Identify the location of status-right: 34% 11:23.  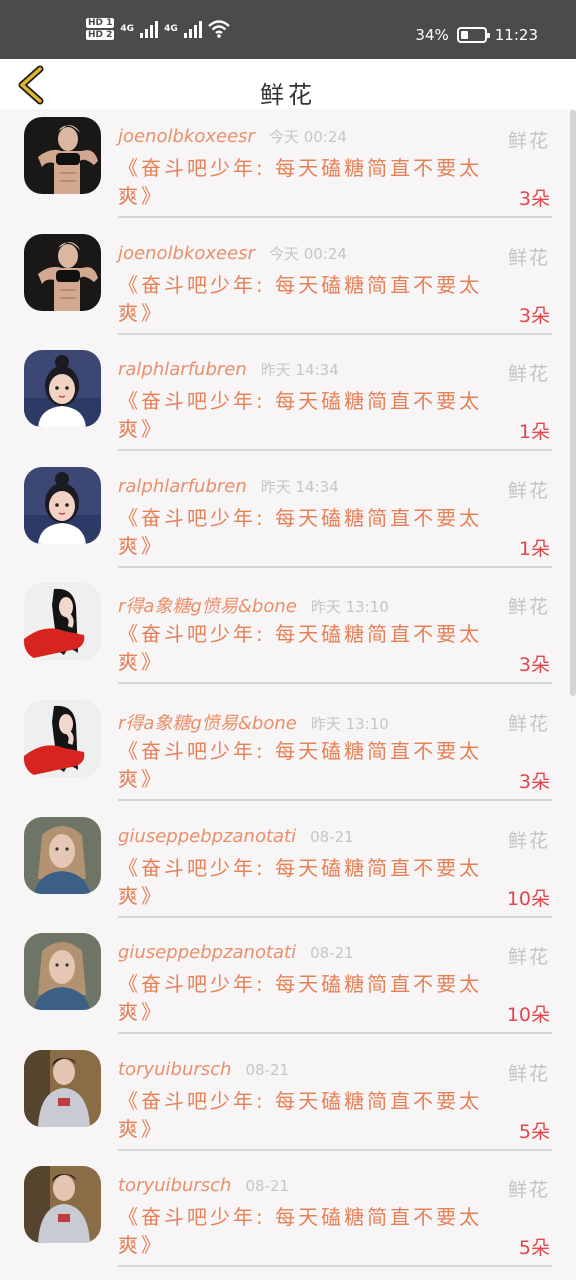
(476, 35).